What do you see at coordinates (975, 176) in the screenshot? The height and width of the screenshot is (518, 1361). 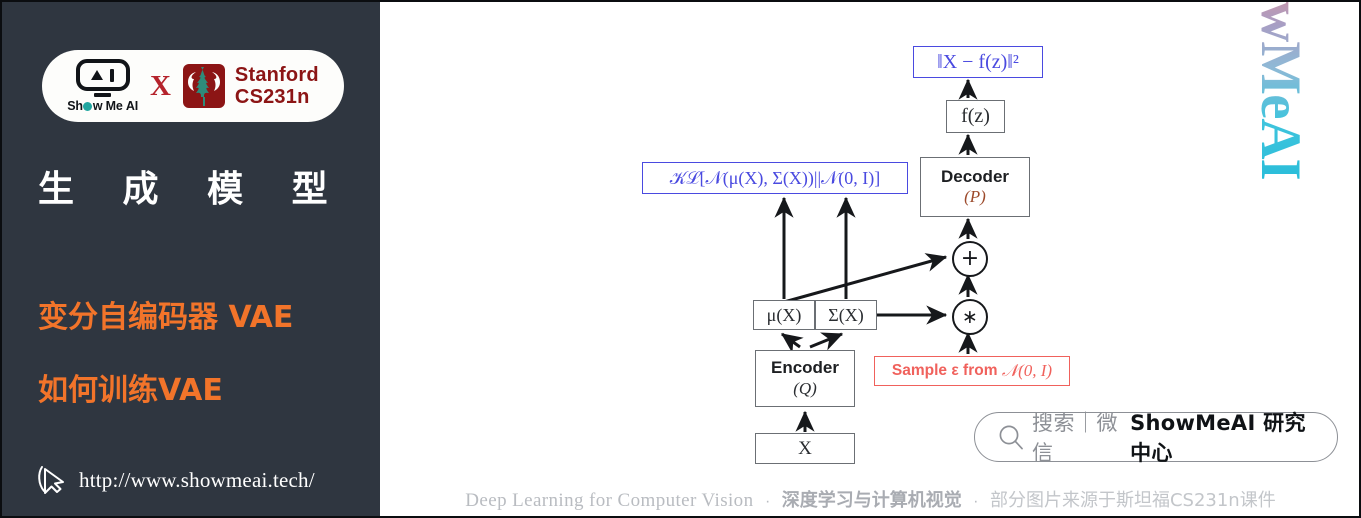 I see `decoder-label: Decoder` at bounding box center [975, 176].